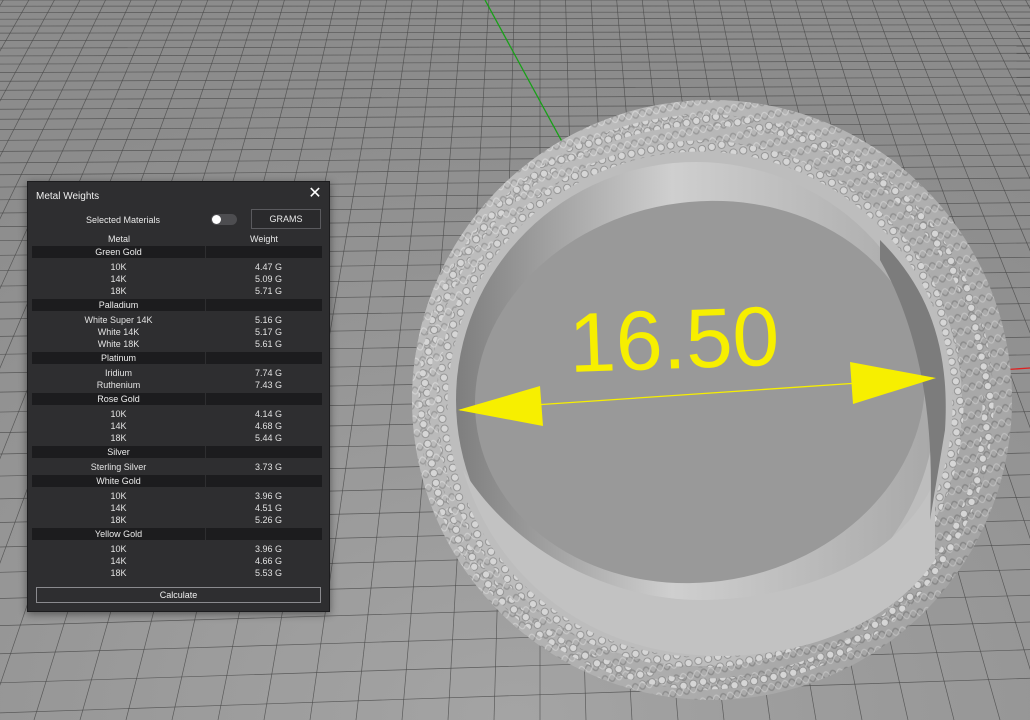  Describe the element at coordinates (269, 573) in the screenshot. I see `metal-weight: 5.53 G` at that location.